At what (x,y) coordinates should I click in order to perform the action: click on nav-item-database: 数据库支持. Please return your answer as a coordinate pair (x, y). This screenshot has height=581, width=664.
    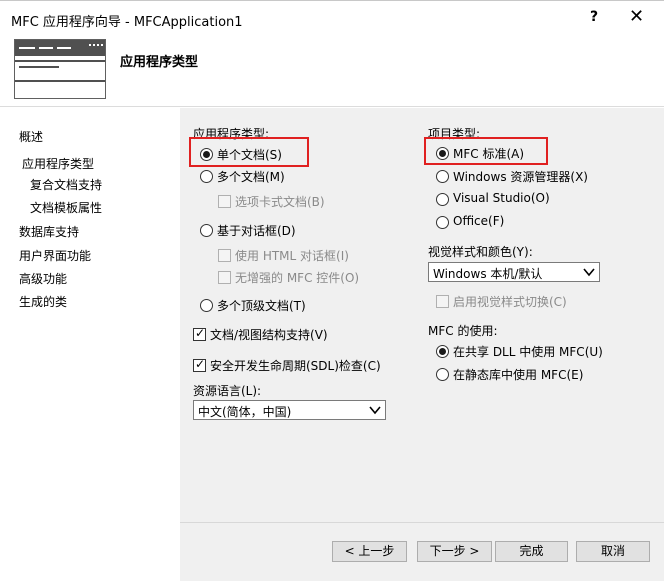
    Looking at the image, I should click on (49, 231).